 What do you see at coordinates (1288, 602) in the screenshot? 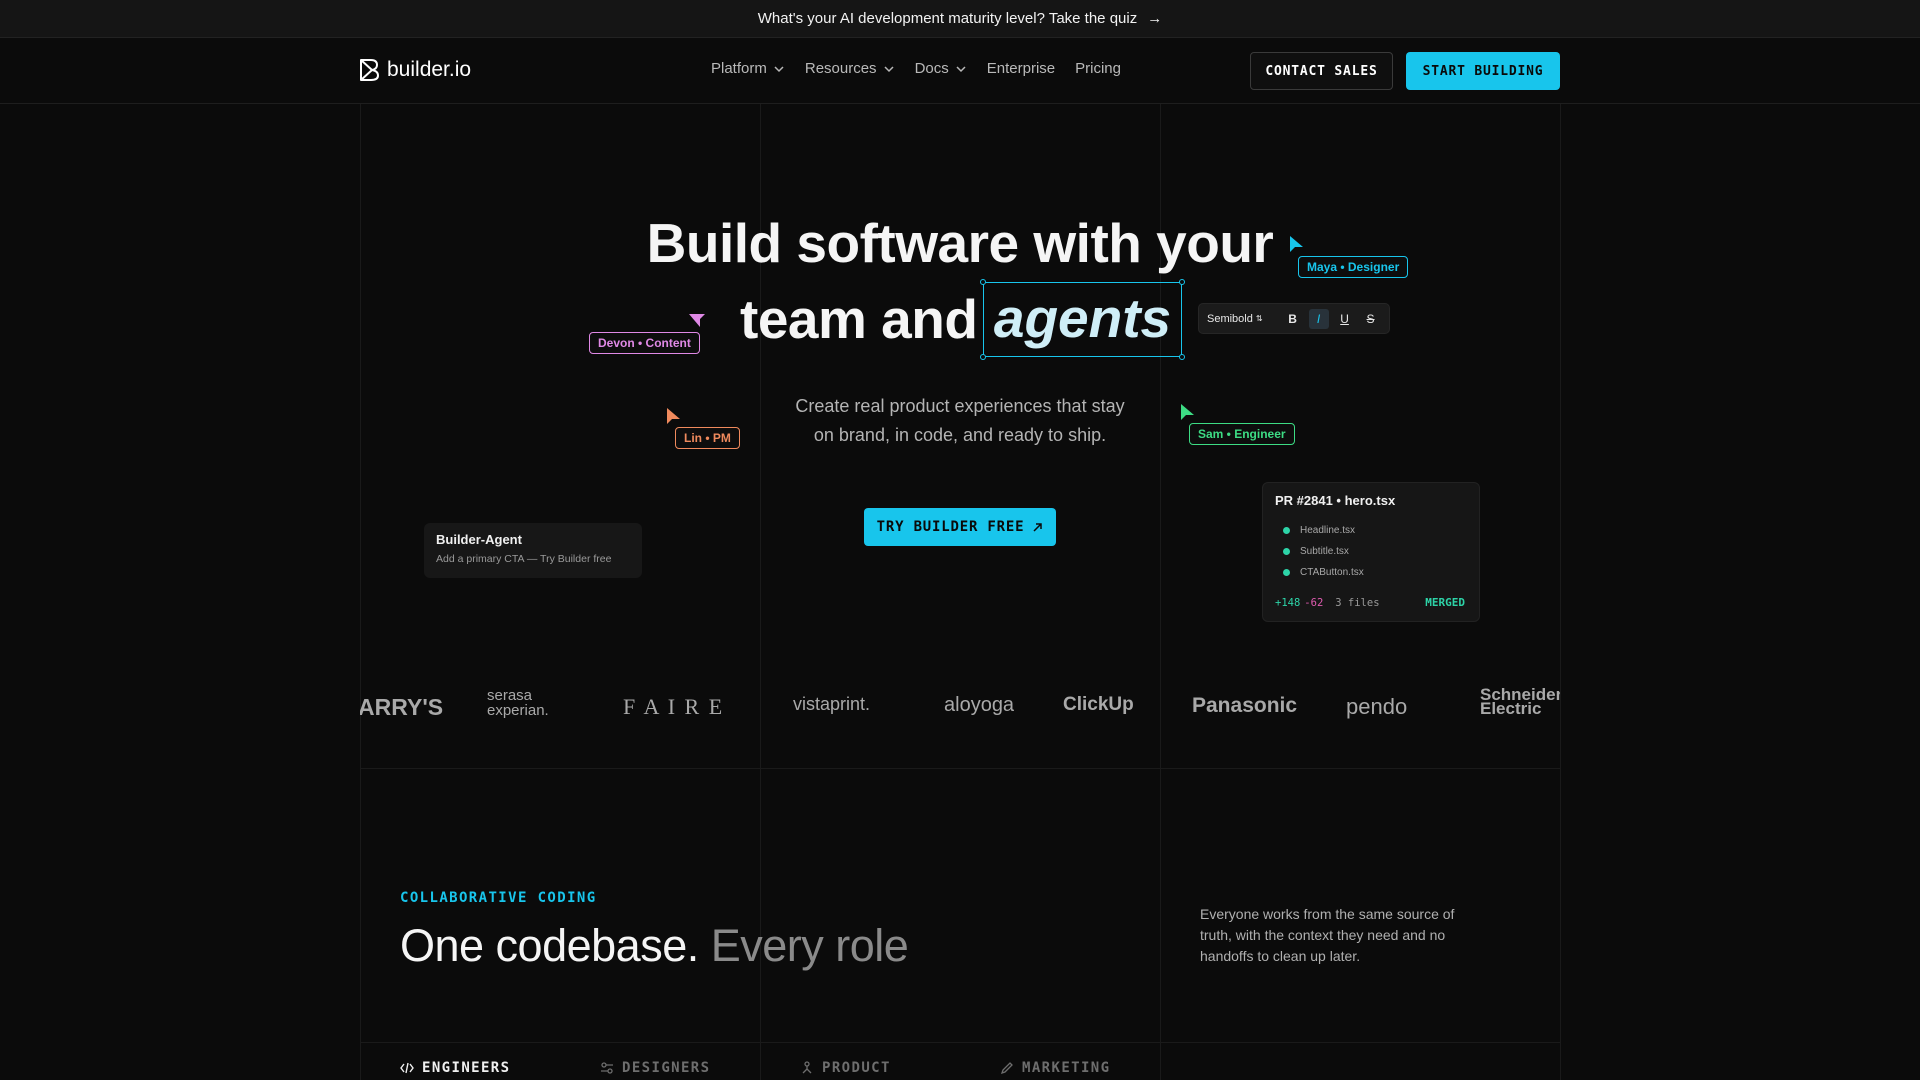
I see `pr-additions: +148` at bounding box center [1288, 602].